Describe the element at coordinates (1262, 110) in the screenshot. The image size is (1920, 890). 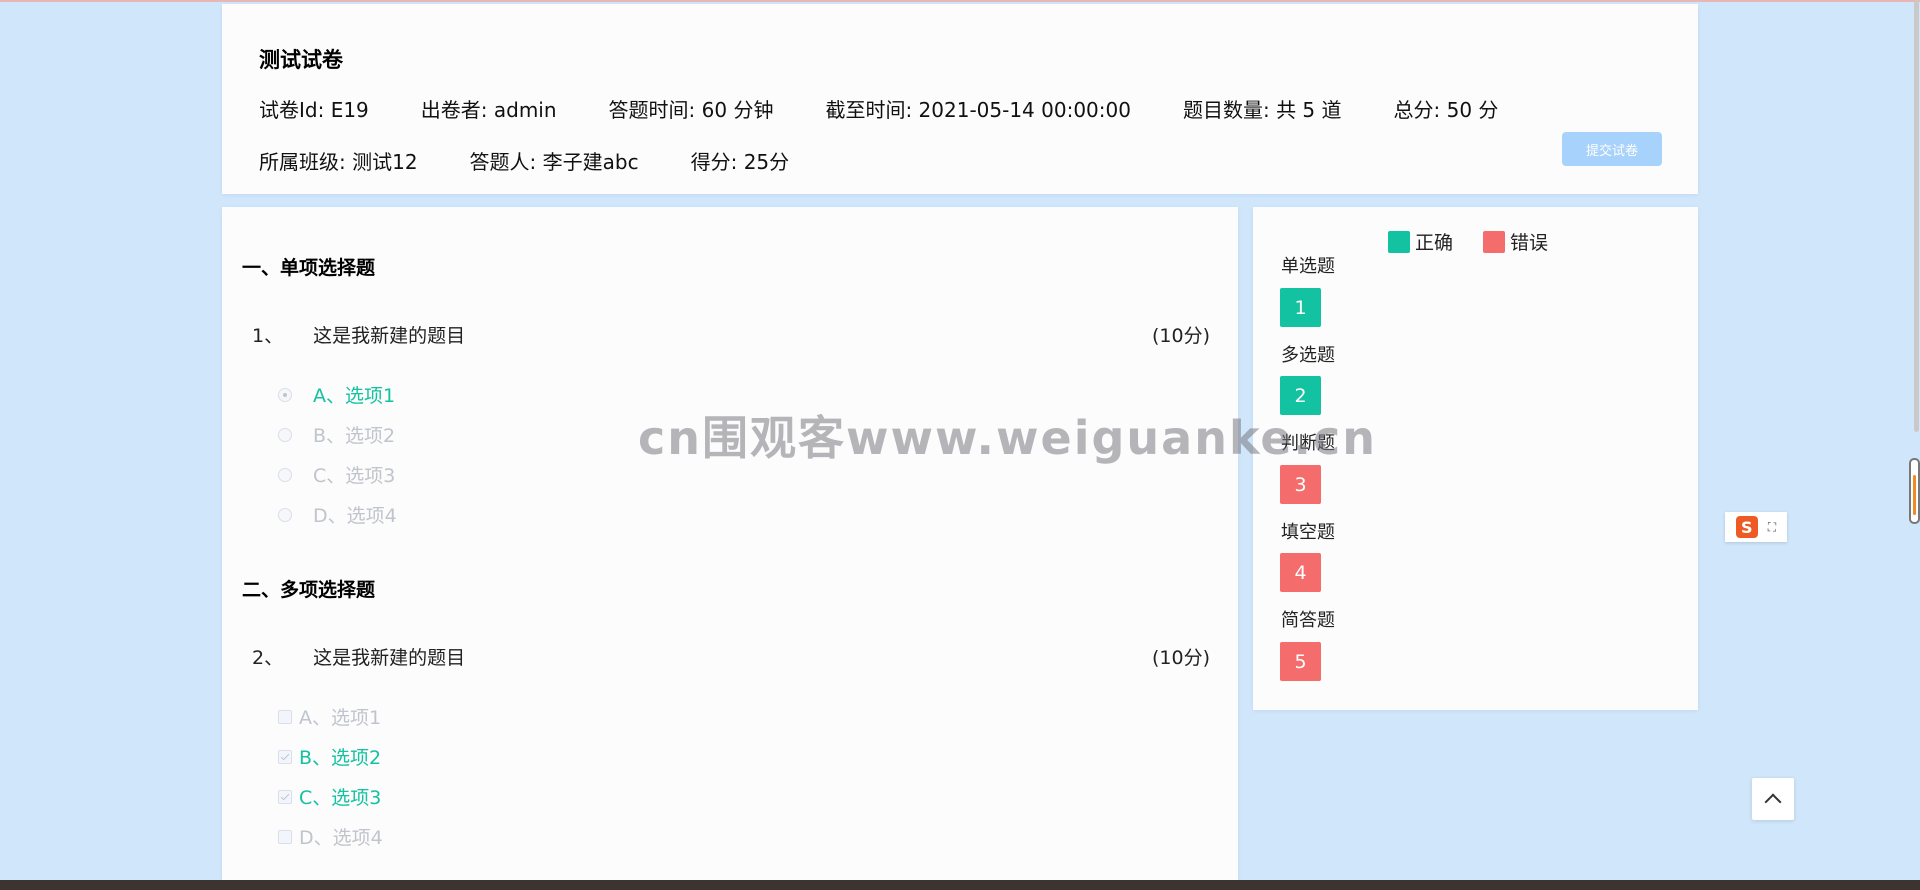
I see `question-count: 题目数量: 共 5 道` at that location.